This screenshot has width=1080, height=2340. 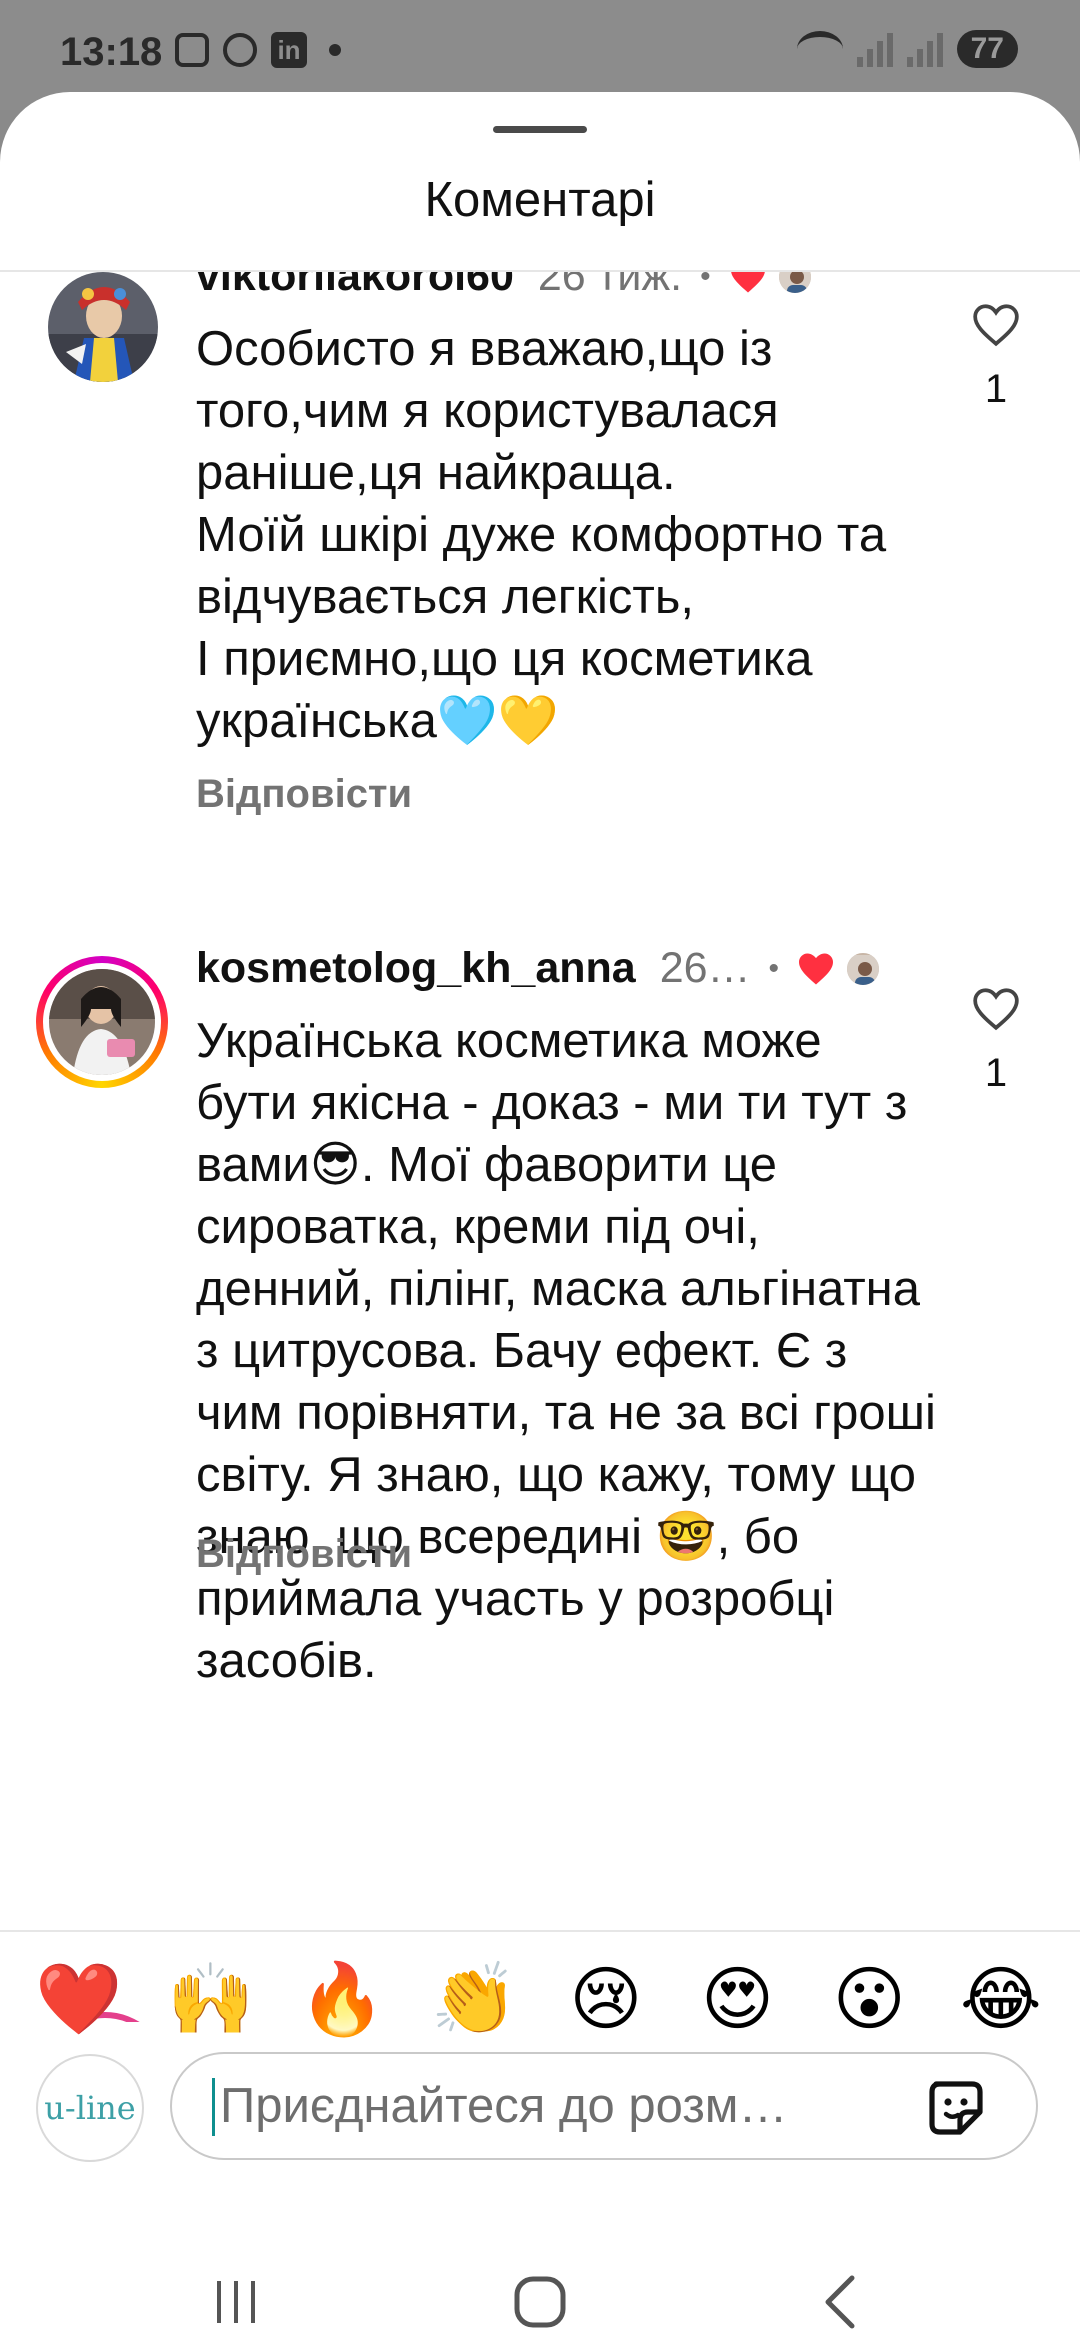 I want to click on back-icon, so click(x=840, y=2302).